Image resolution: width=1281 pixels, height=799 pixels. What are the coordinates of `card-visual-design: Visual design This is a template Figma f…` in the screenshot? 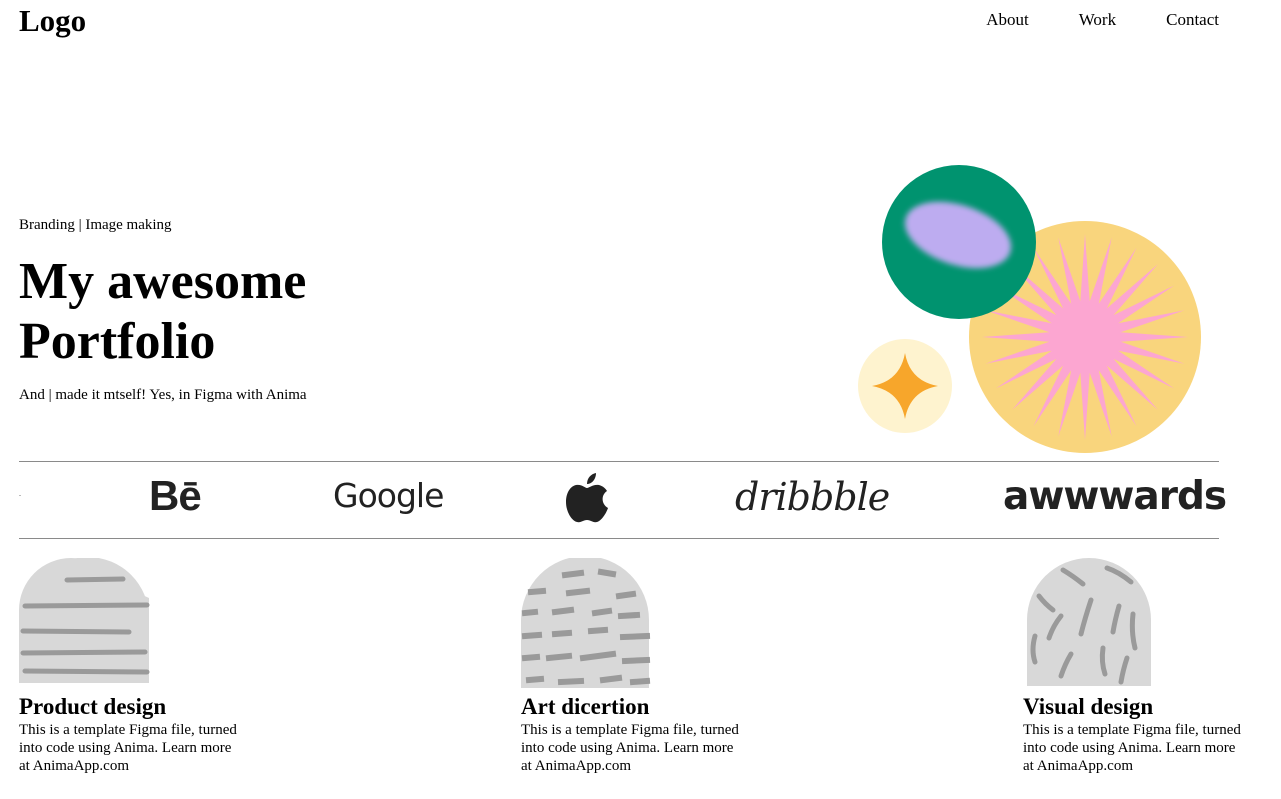 It's located at (1143, 666).